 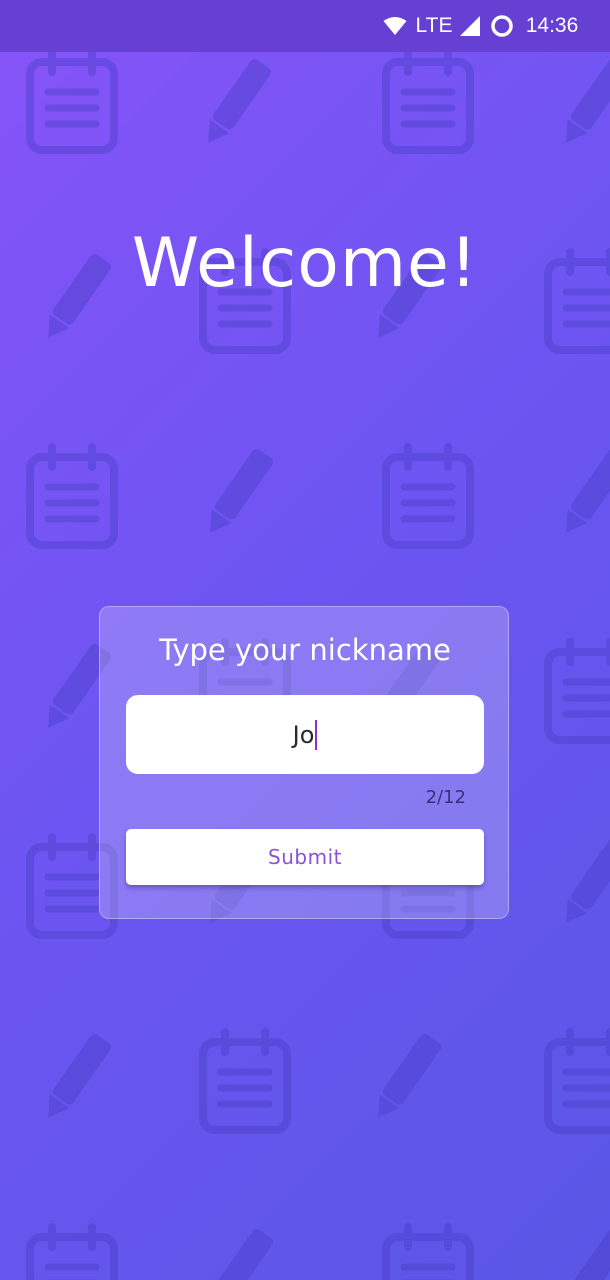 What do you see at coordinates (470, 26) in the screenshot?
I see `signal-icon` at bounding box center [470, 26].